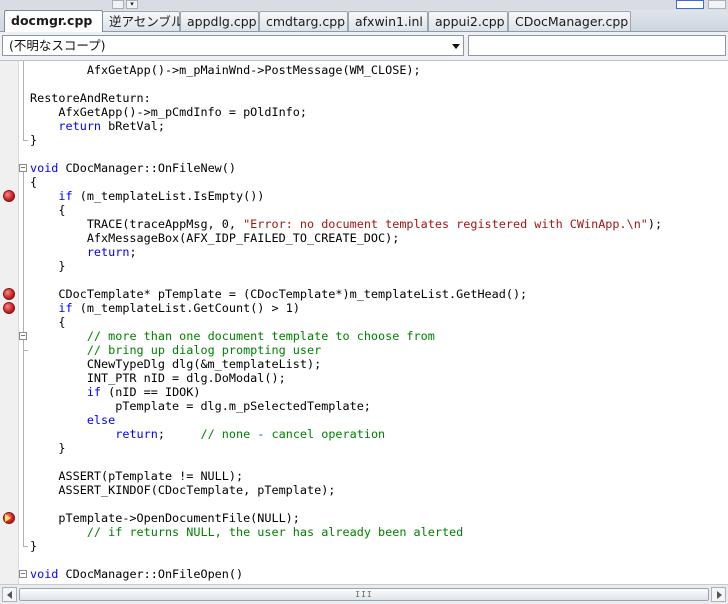  Describe the element at coordinates (147, 196) in the screenshot. I see `code-line: if (m_templateList.IsEmpty())` at that location.